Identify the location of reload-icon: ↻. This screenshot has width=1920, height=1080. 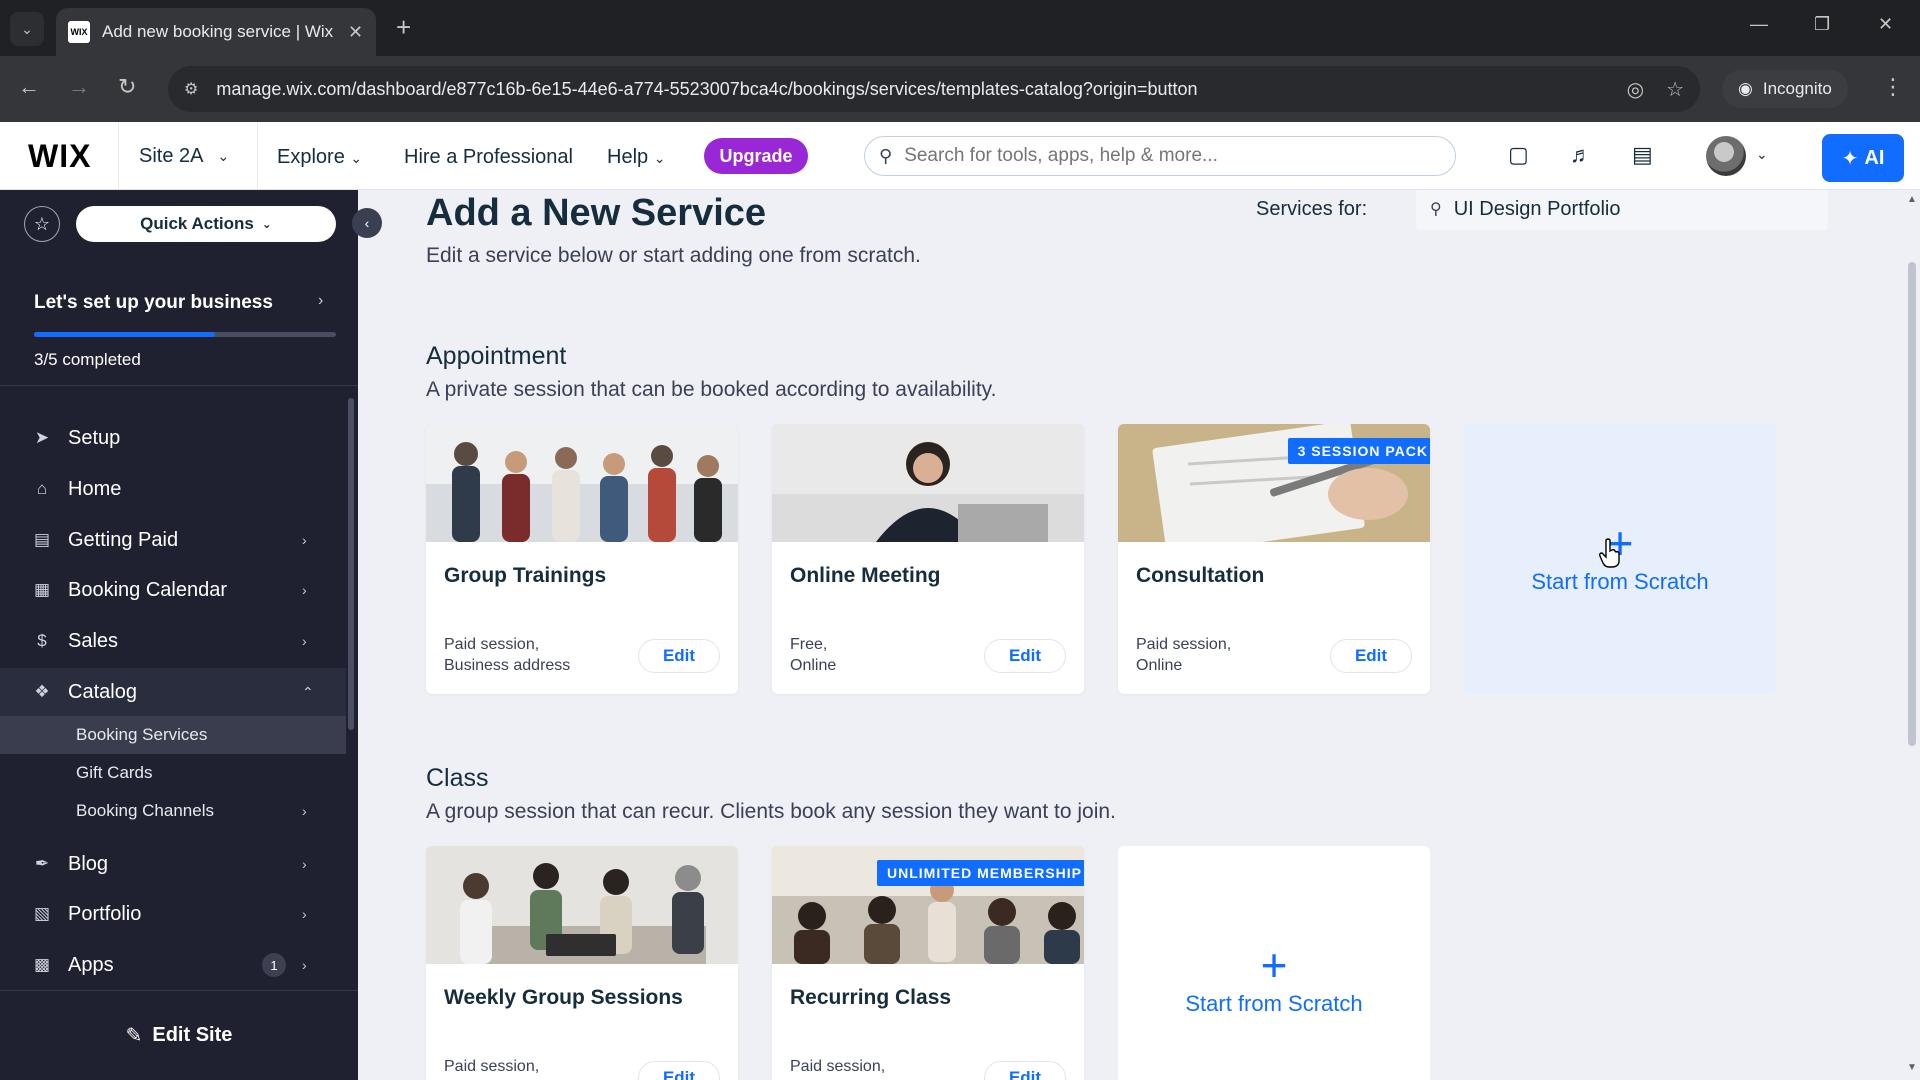
(127, 87).